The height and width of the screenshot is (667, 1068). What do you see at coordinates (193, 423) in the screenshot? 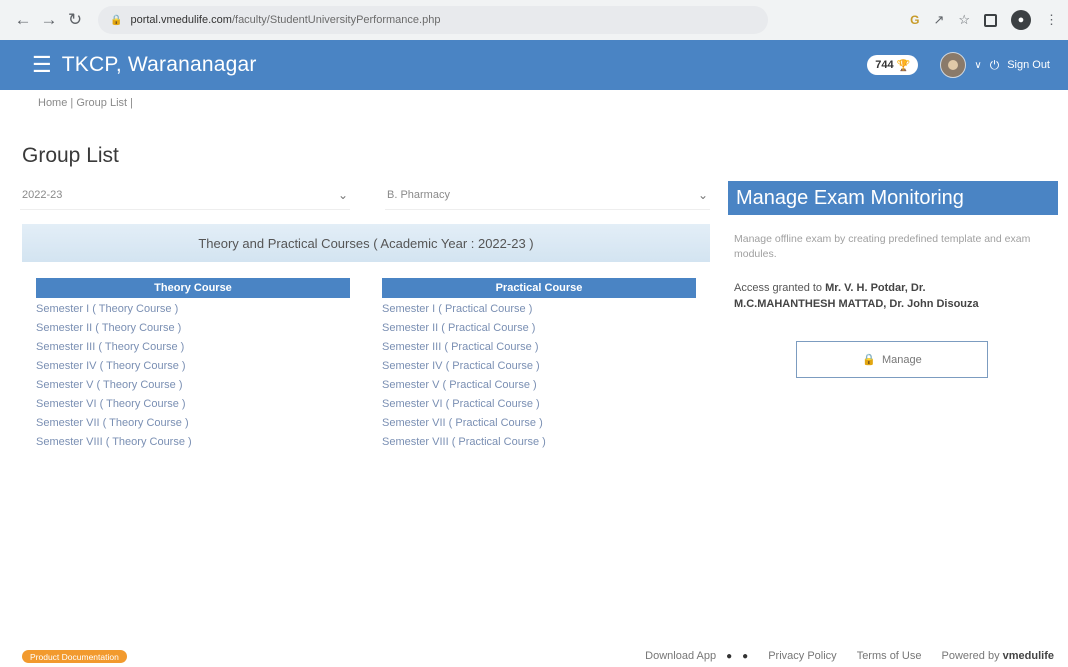
I see `theory-course-link: Semester VII ( Theory Course )` at bounding box center [193, 423].